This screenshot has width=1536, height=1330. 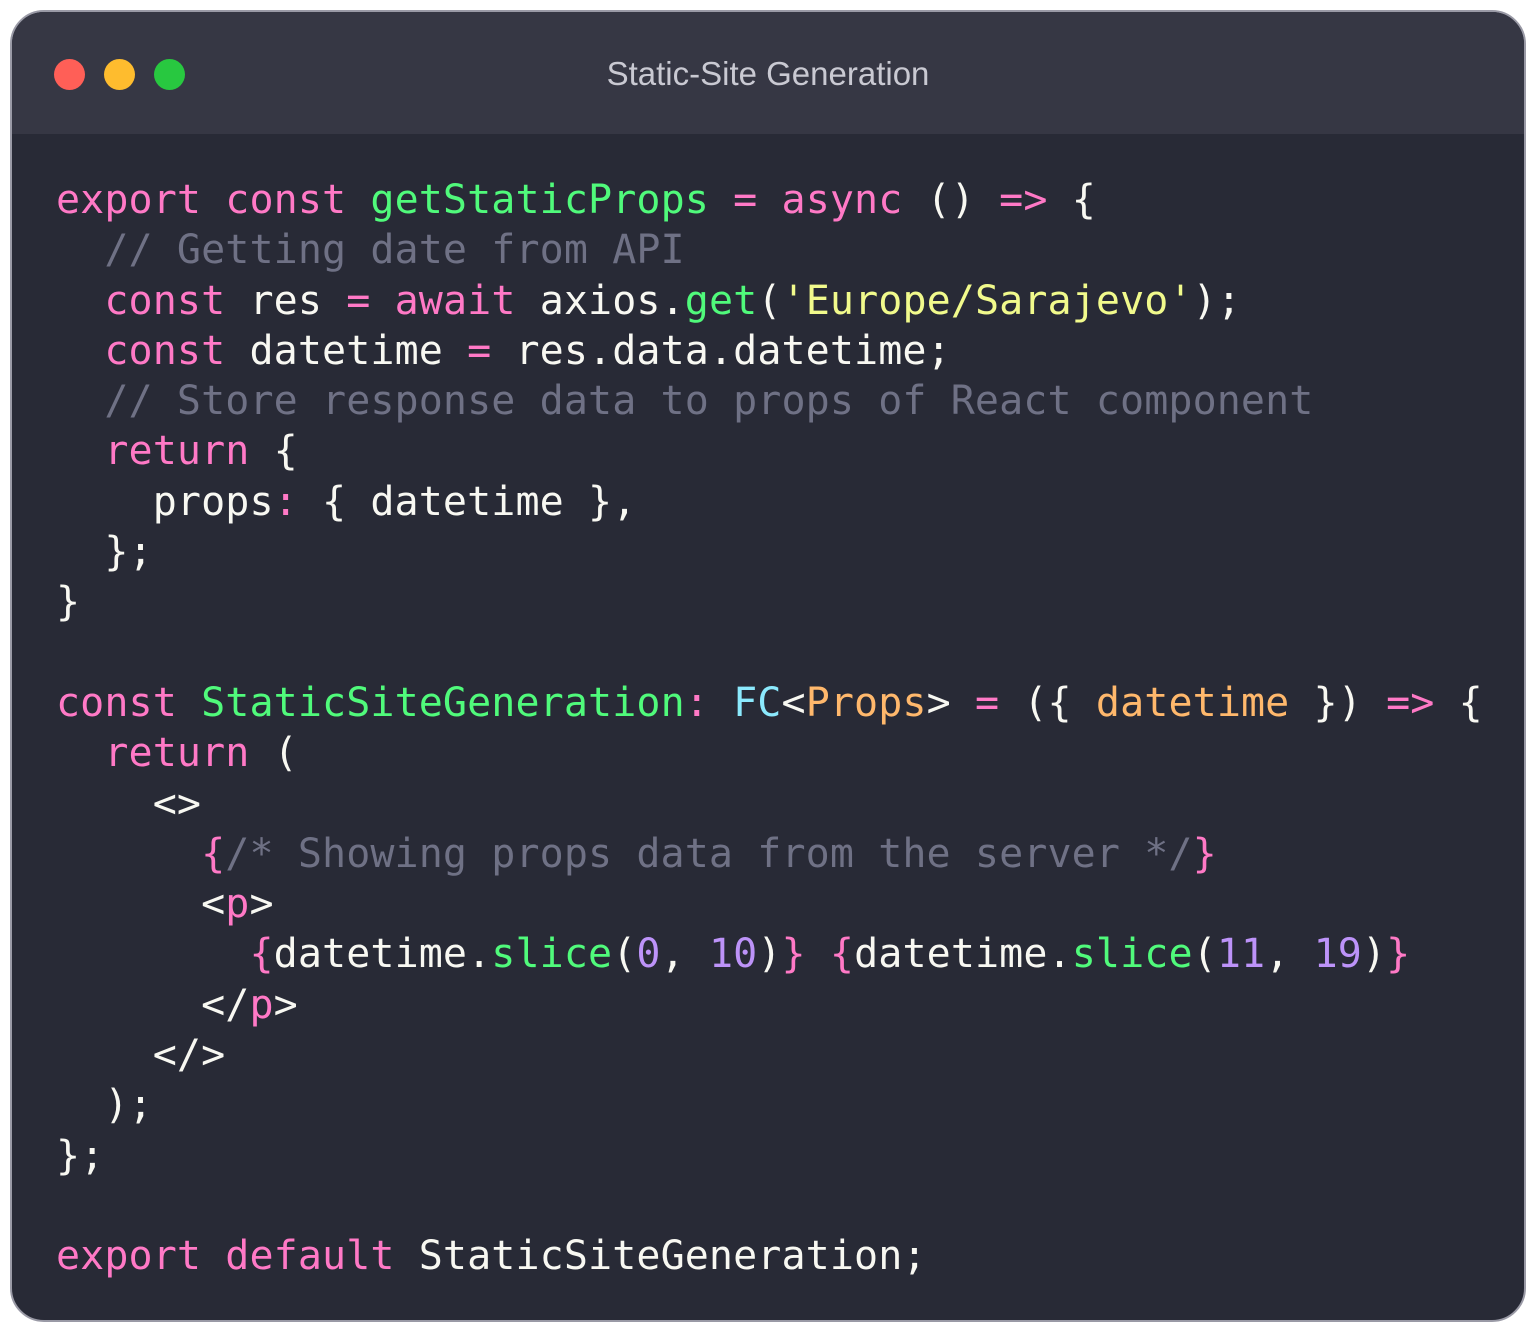 I want to click on code-token-function: getStaticProps, so click(x=539, y=200).